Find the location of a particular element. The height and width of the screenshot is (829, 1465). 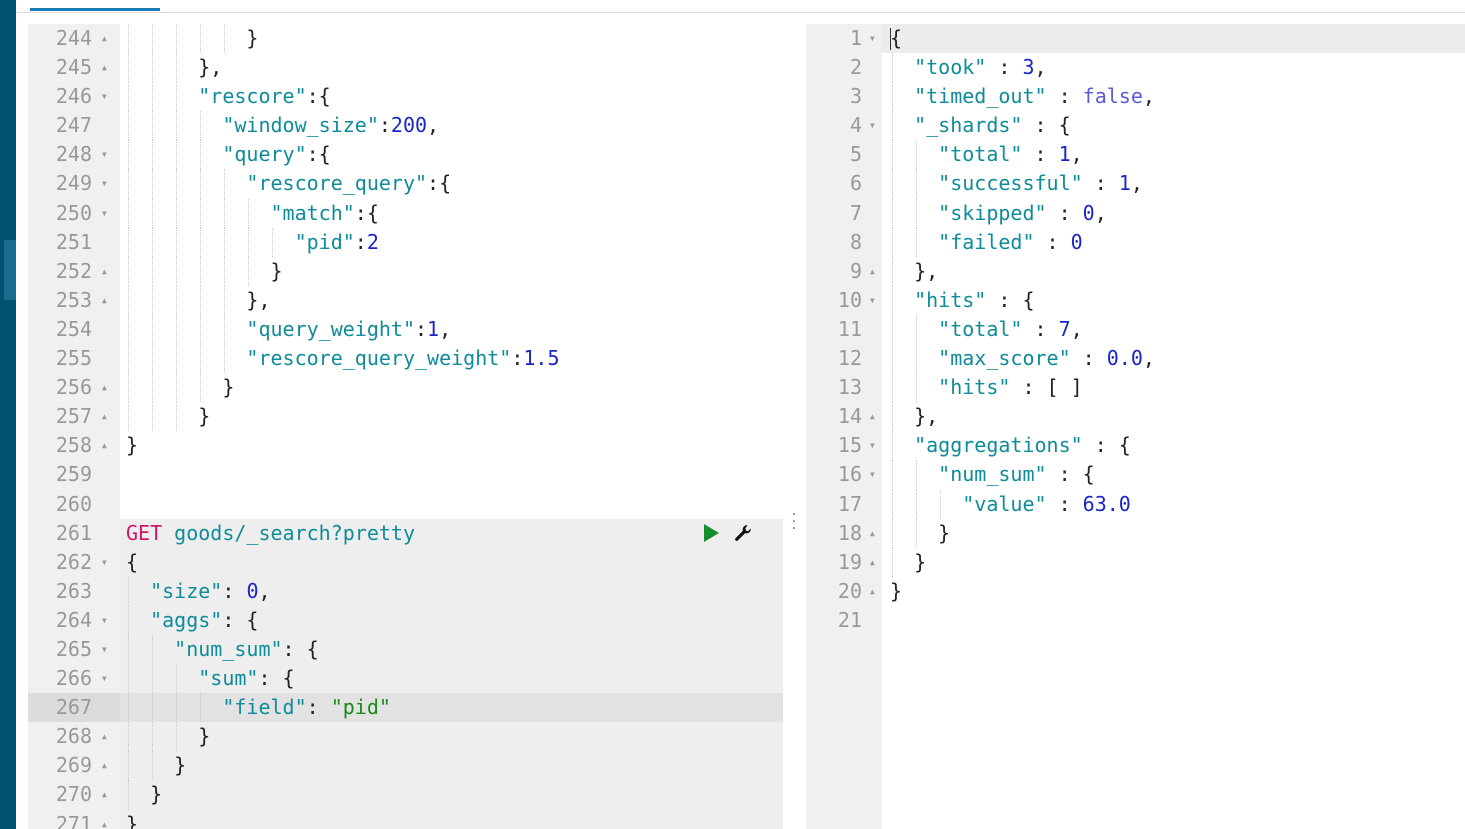

request-line: 265 ▾ "num_sum": { is located at coordinates (405, 649).